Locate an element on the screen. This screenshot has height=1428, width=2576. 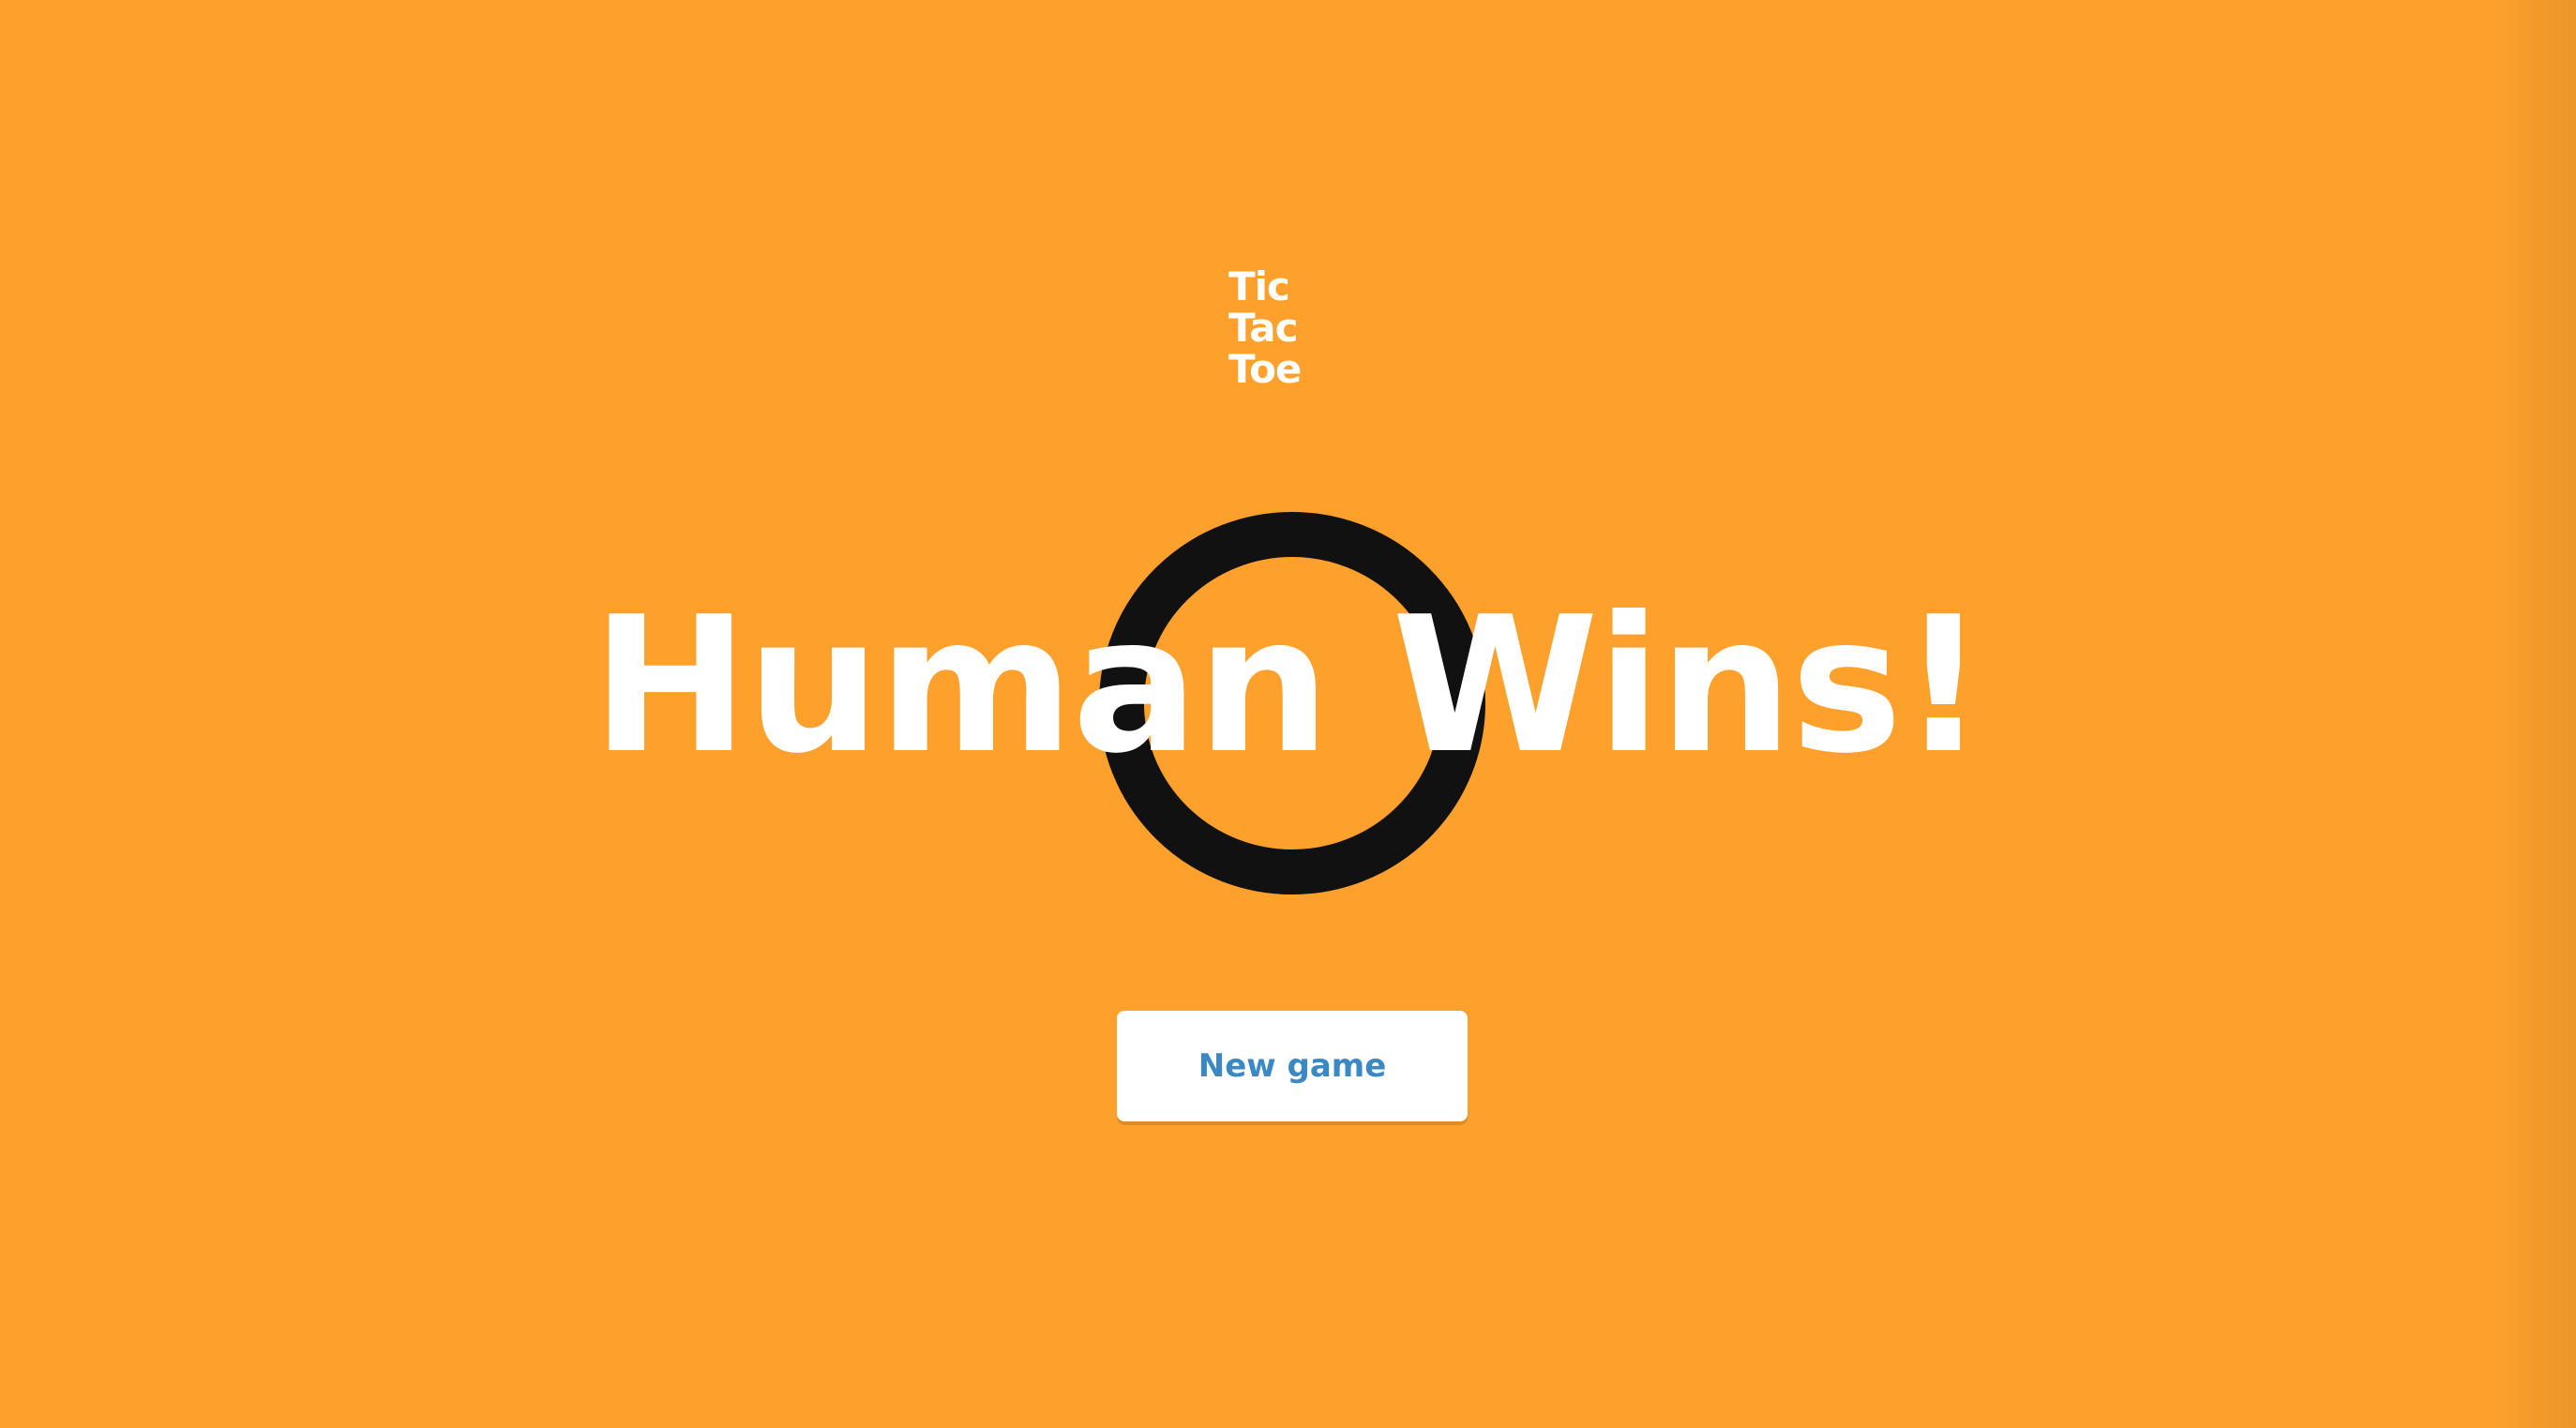
new-game-button: New game is located at coordinates (1292, 1066).